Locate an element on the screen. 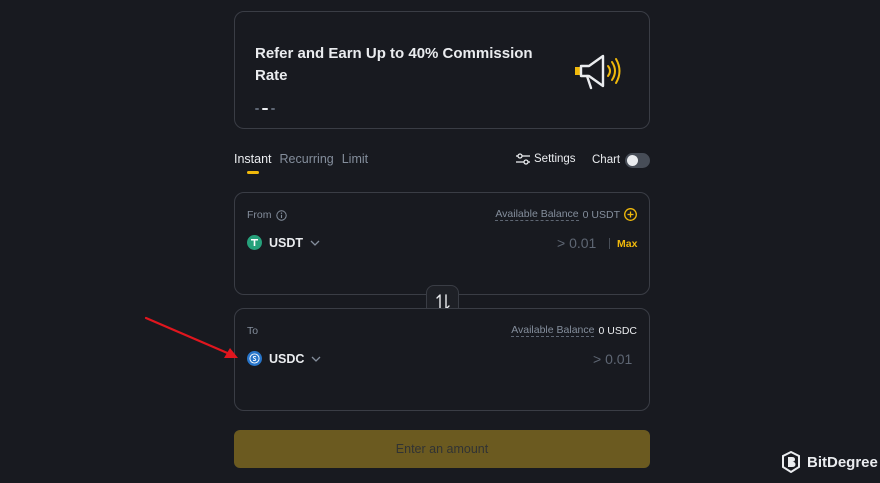 The width and height of the screenshot is (880, 483). tab-instant: Instant is located at coordinates (253, 163).